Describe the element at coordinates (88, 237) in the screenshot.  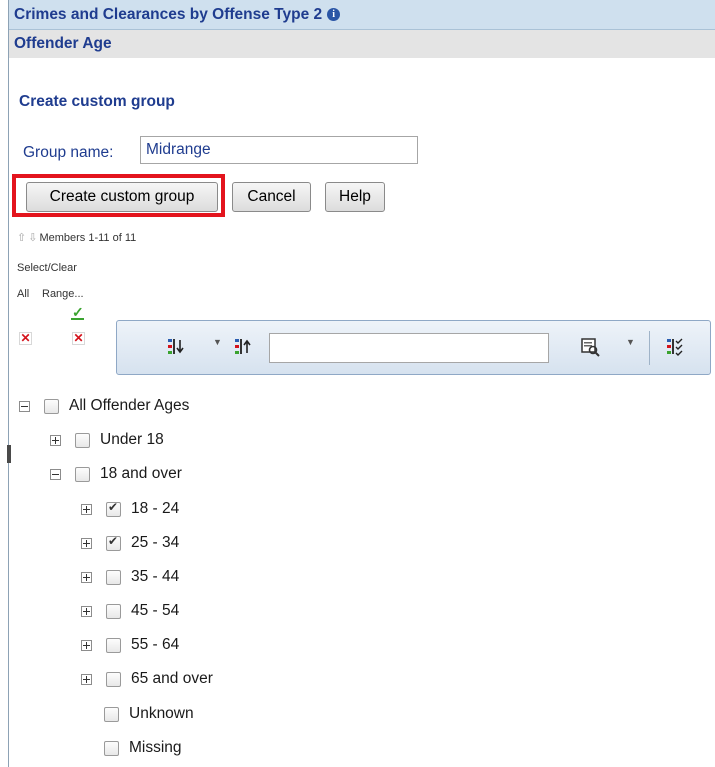
I see `members-text: Members 1-11 of 11` at that location.